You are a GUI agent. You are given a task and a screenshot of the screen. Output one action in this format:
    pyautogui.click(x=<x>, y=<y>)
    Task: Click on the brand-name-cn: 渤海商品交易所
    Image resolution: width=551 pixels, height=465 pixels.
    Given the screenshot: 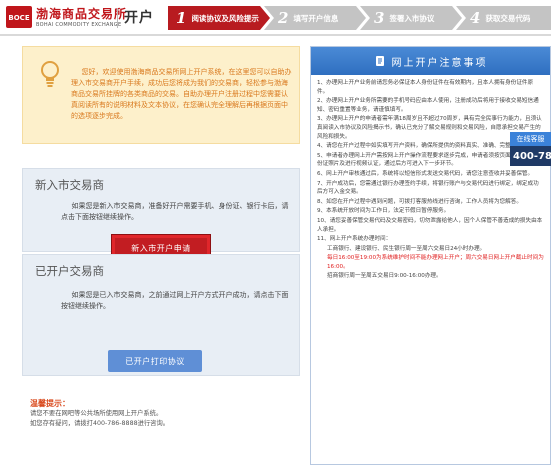 What is the action you would take?
    pyautogui.click(x=82, y=14)
    